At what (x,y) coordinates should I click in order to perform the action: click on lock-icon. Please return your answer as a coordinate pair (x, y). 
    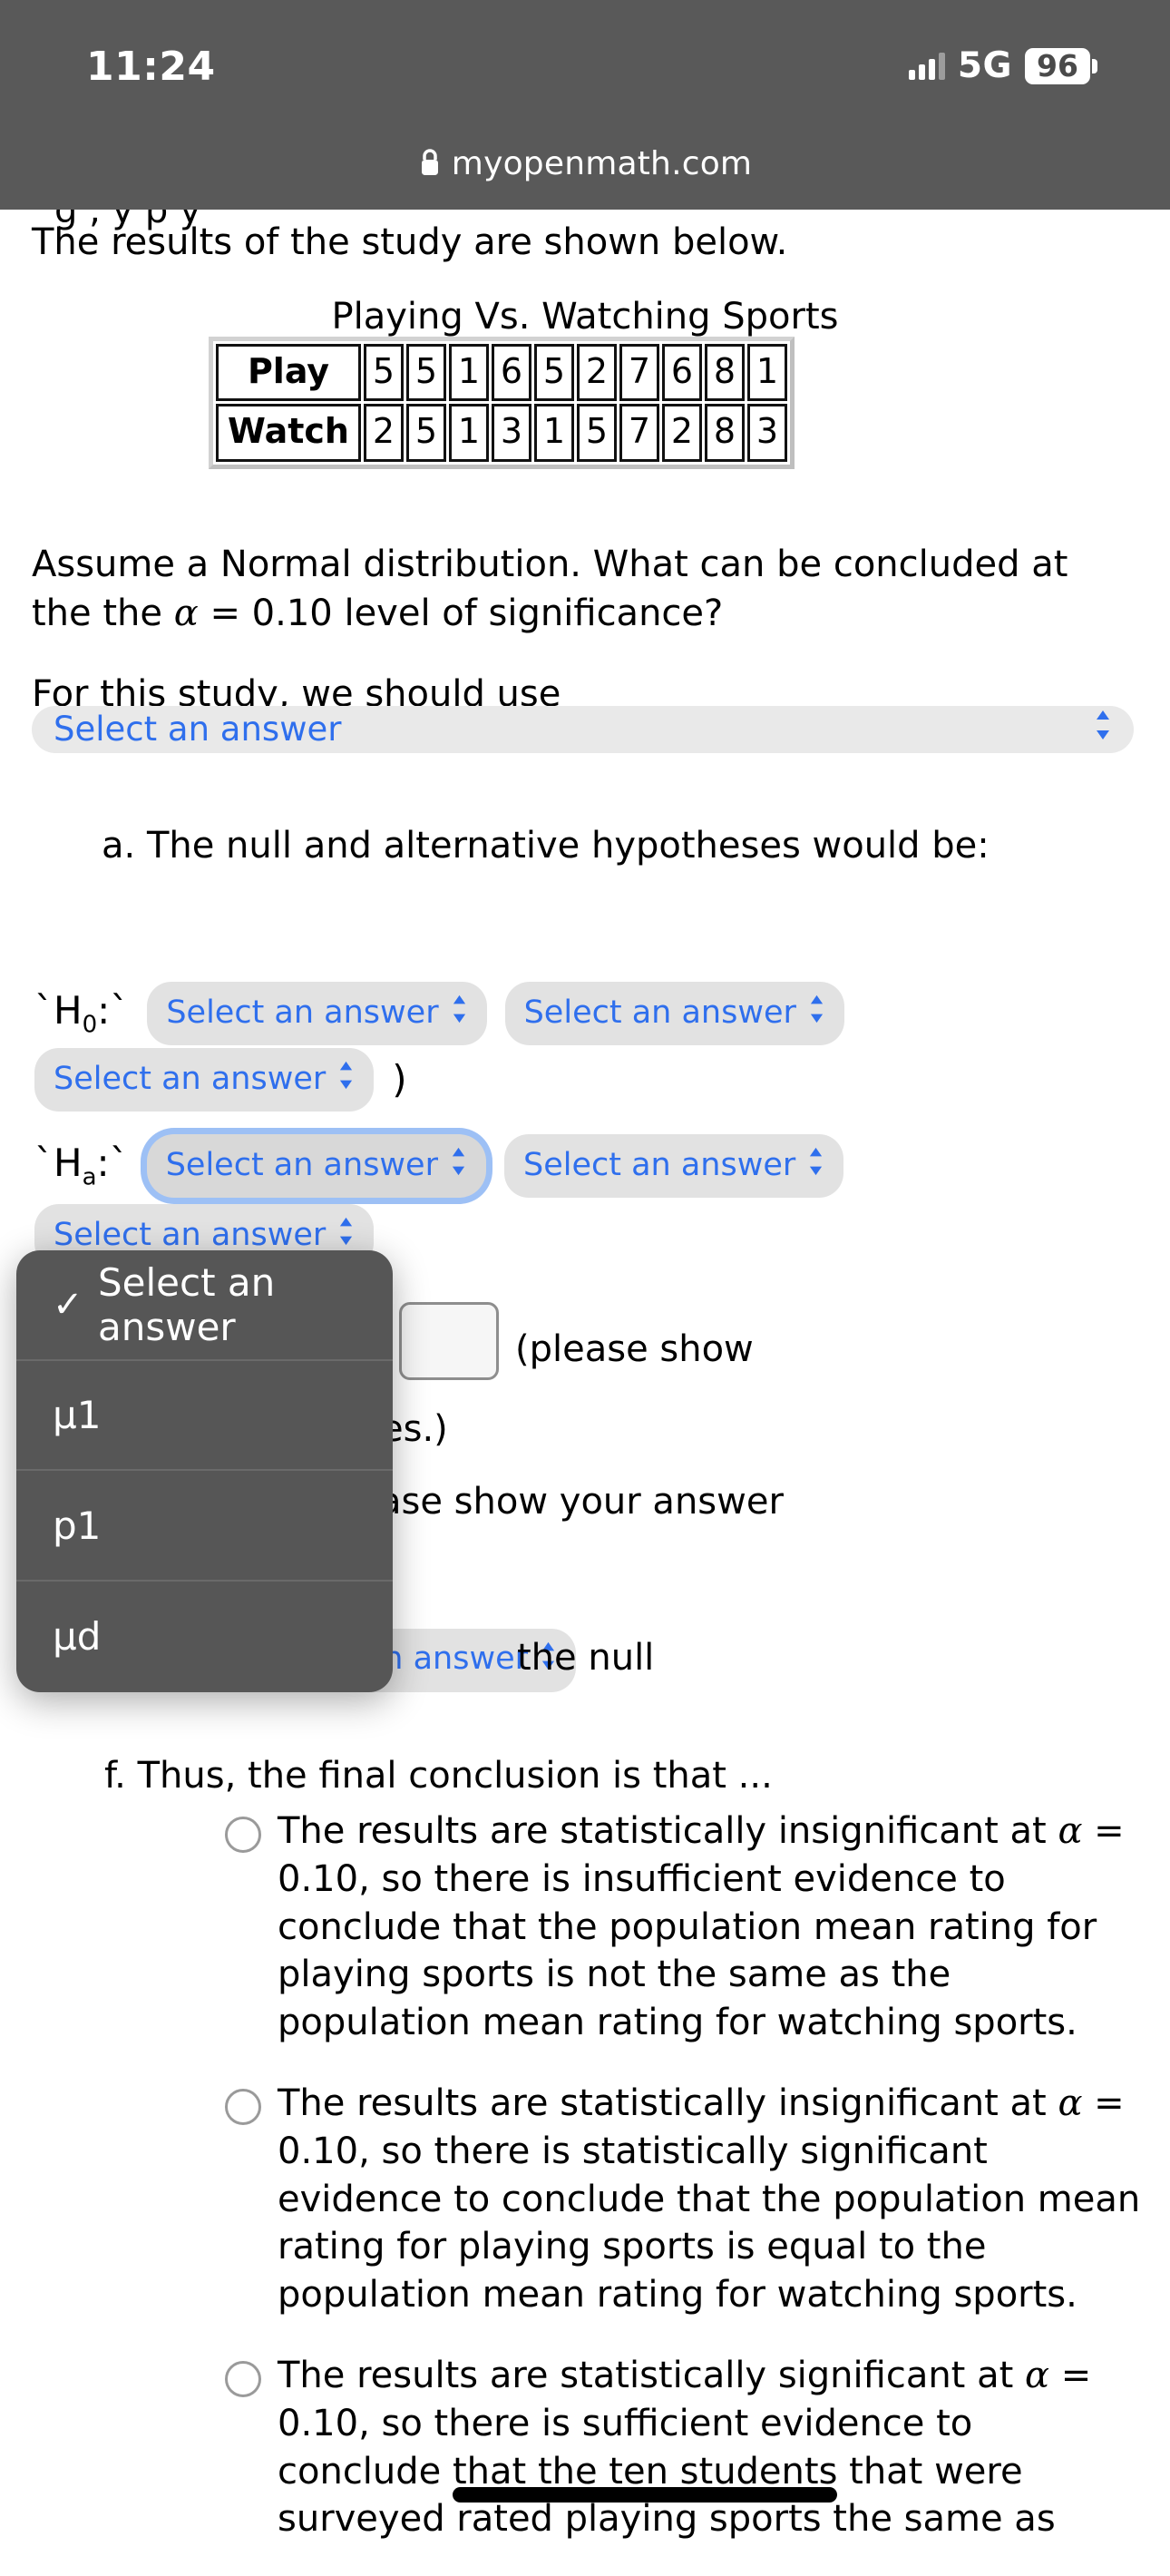
    Looking at the image, I should click on (430, 164).